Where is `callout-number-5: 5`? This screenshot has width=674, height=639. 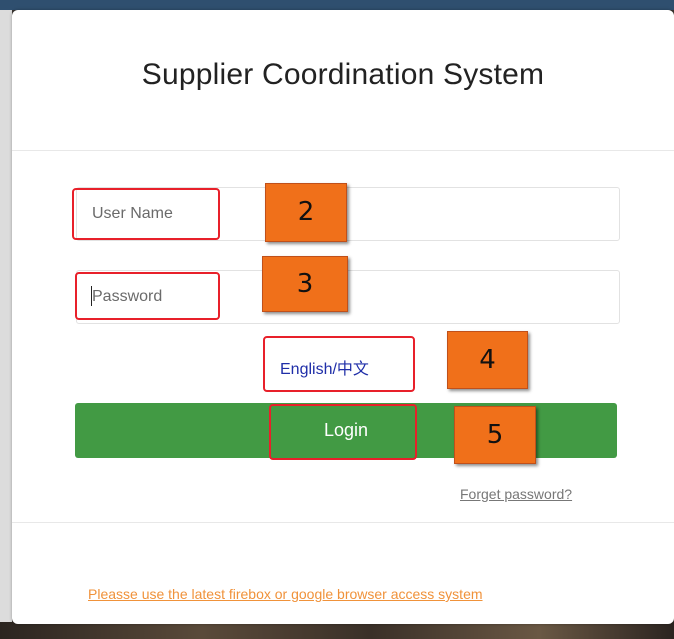 callout-number-5: 5 is located at coordinates (495, 435).